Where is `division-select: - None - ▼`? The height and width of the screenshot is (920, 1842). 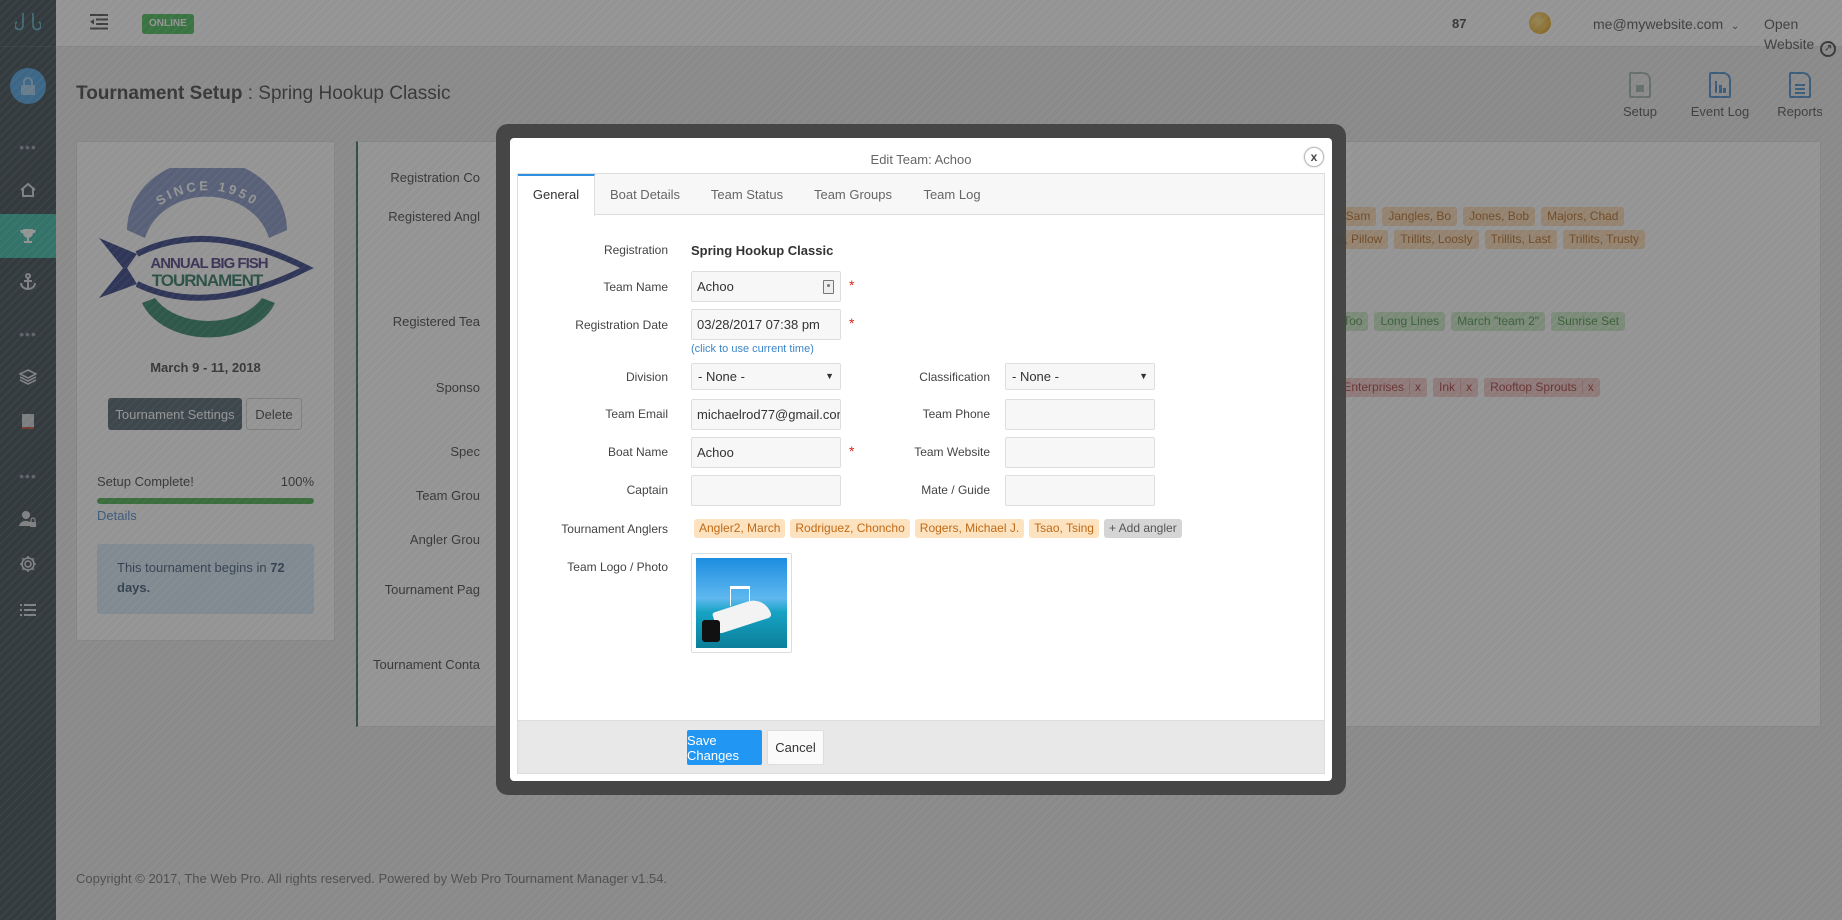 division-select: - None - ▼ is located at coordinates (766, 376).